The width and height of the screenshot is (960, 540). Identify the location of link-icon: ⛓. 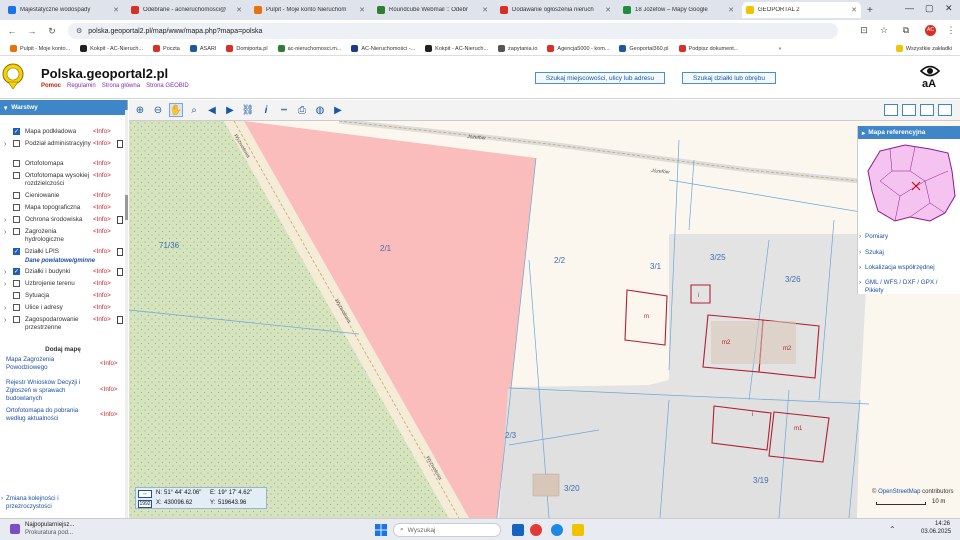
(248, 110).